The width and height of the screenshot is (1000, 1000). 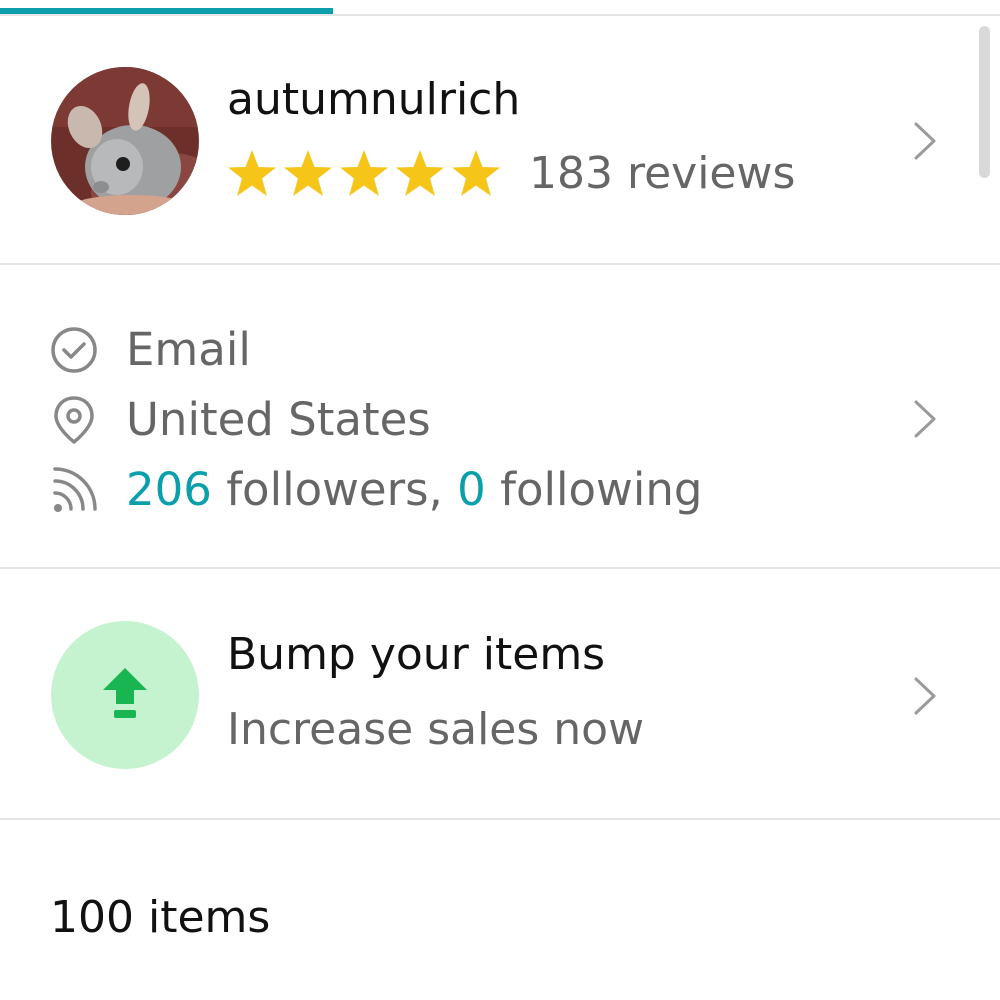 What do you see at coordinates (662, 173) in the screenshot?
I see `reviews-count: 183 reviews` at bounding box center [662, 173].